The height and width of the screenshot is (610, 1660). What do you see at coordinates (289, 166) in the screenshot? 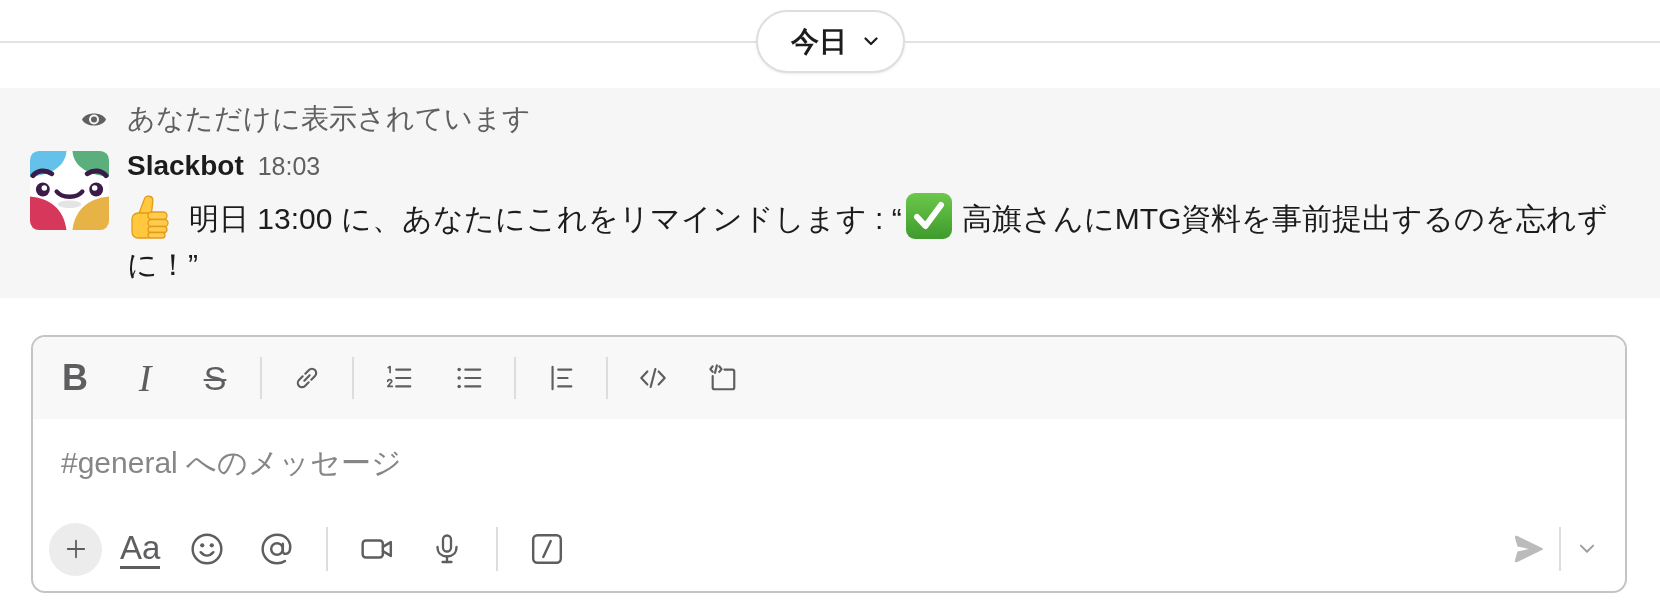
I see `message-time: 18:03` at bounding box center [289, 166].